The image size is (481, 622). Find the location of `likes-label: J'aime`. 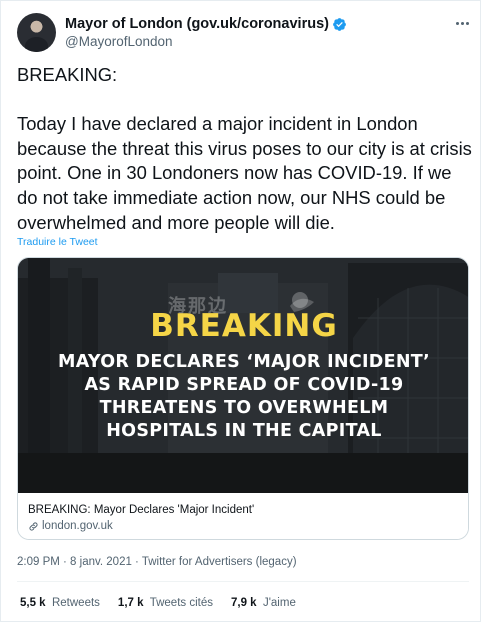

likes-label: J'aime is located at coordinates (279, 603).